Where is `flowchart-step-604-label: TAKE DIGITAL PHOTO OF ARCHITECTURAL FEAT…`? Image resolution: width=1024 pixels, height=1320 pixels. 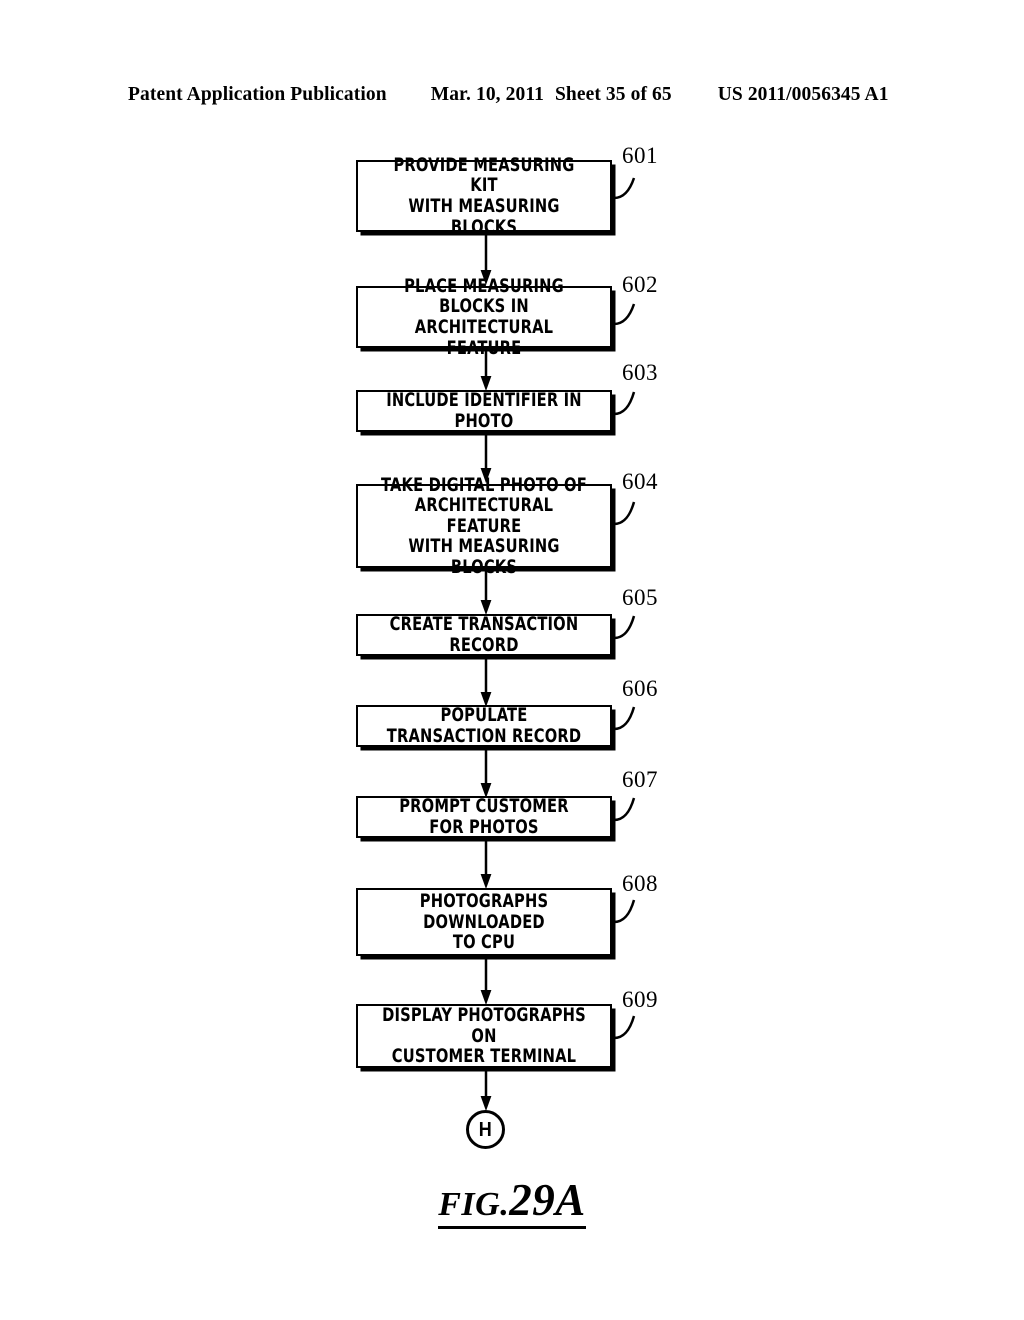
flowchart-step-604-label: TAKE DIGITAL PHOTO OF ARCHITECTURAL FEAT… is located at coordinates (484, 525).